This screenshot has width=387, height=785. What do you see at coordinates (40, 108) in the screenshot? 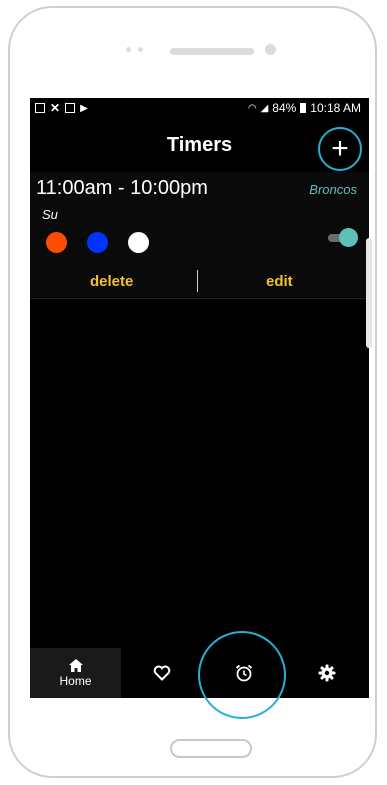
I see `image-icon` at bounding box center [40, 108].